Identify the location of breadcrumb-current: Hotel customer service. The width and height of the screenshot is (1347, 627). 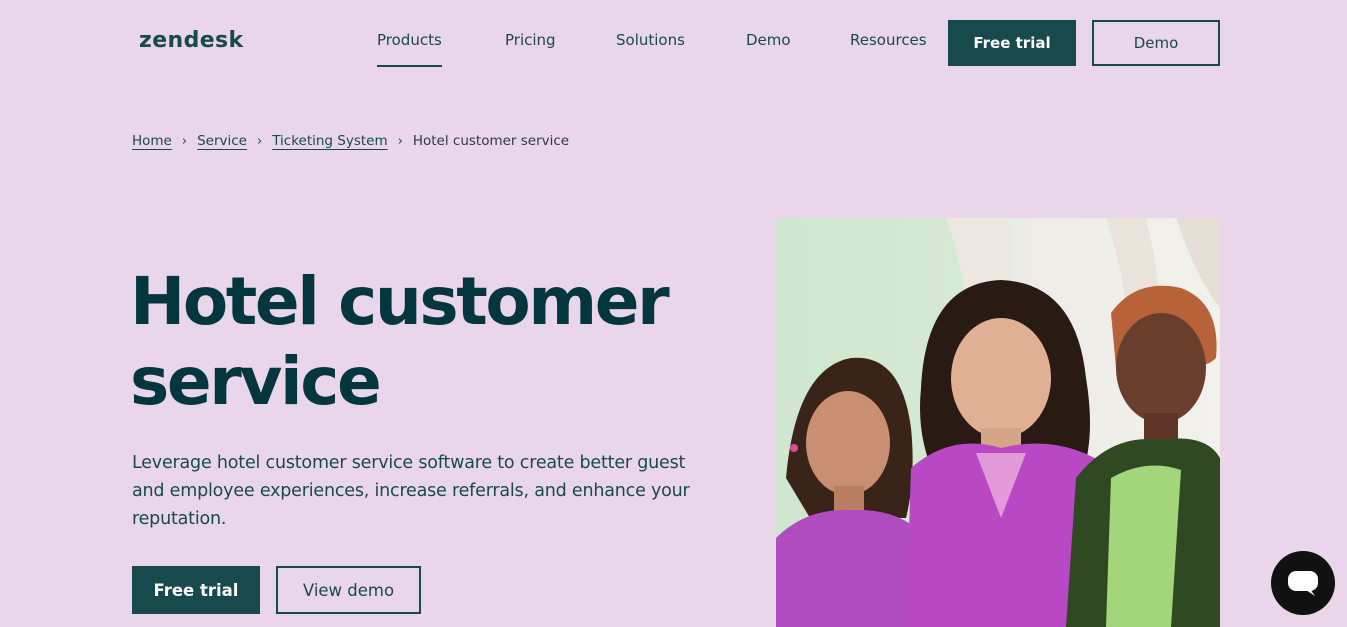
(491, 141).